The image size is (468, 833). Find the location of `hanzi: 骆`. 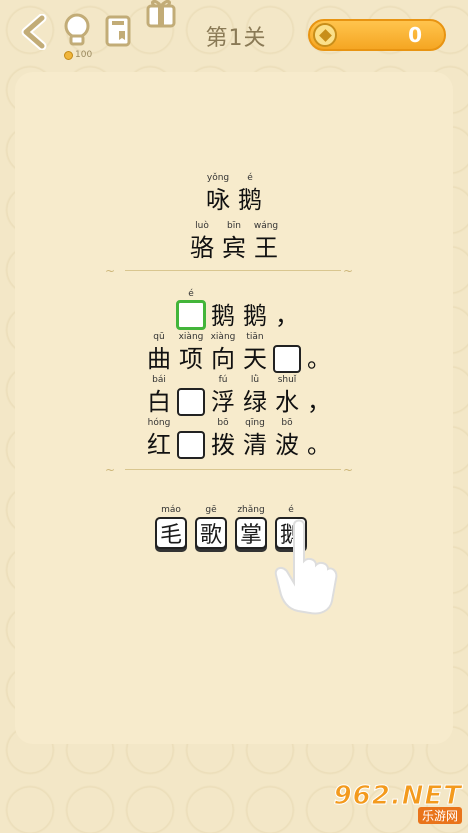

hanzi: 骆 is located at coordinates (202, 248).